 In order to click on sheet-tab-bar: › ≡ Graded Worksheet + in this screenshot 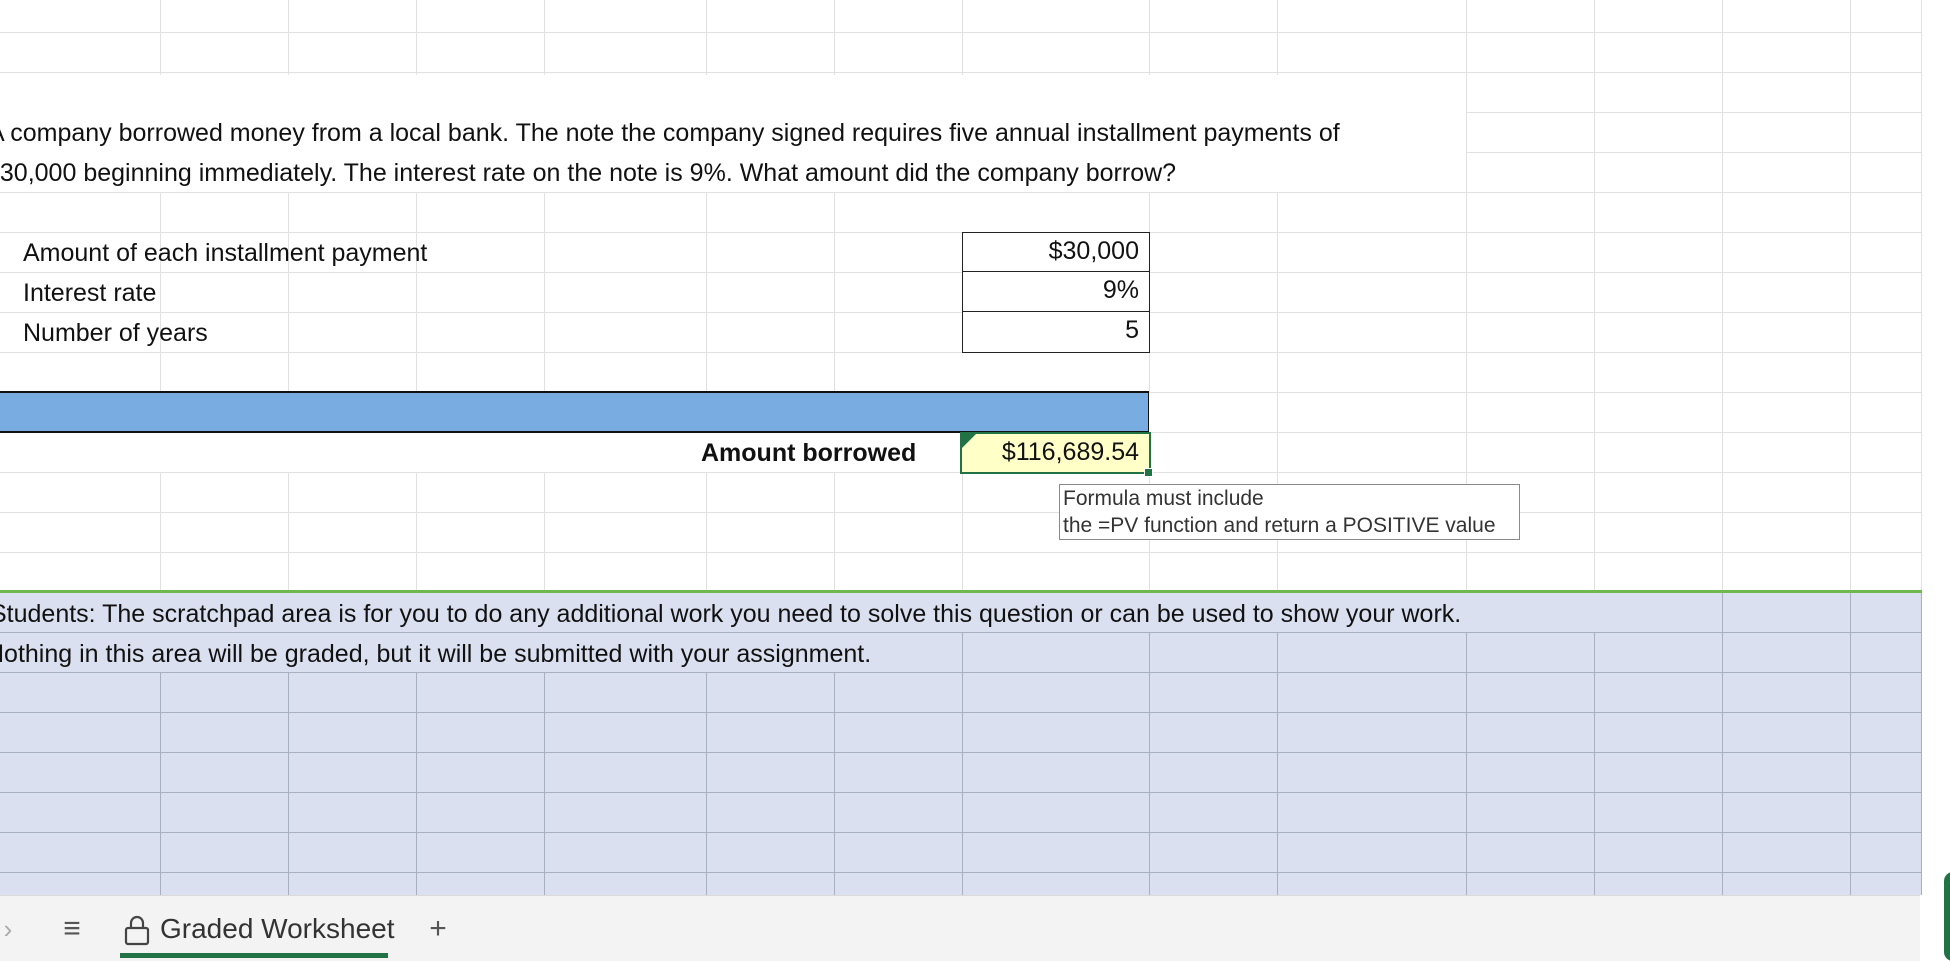, I will do `click(960, 928)`.